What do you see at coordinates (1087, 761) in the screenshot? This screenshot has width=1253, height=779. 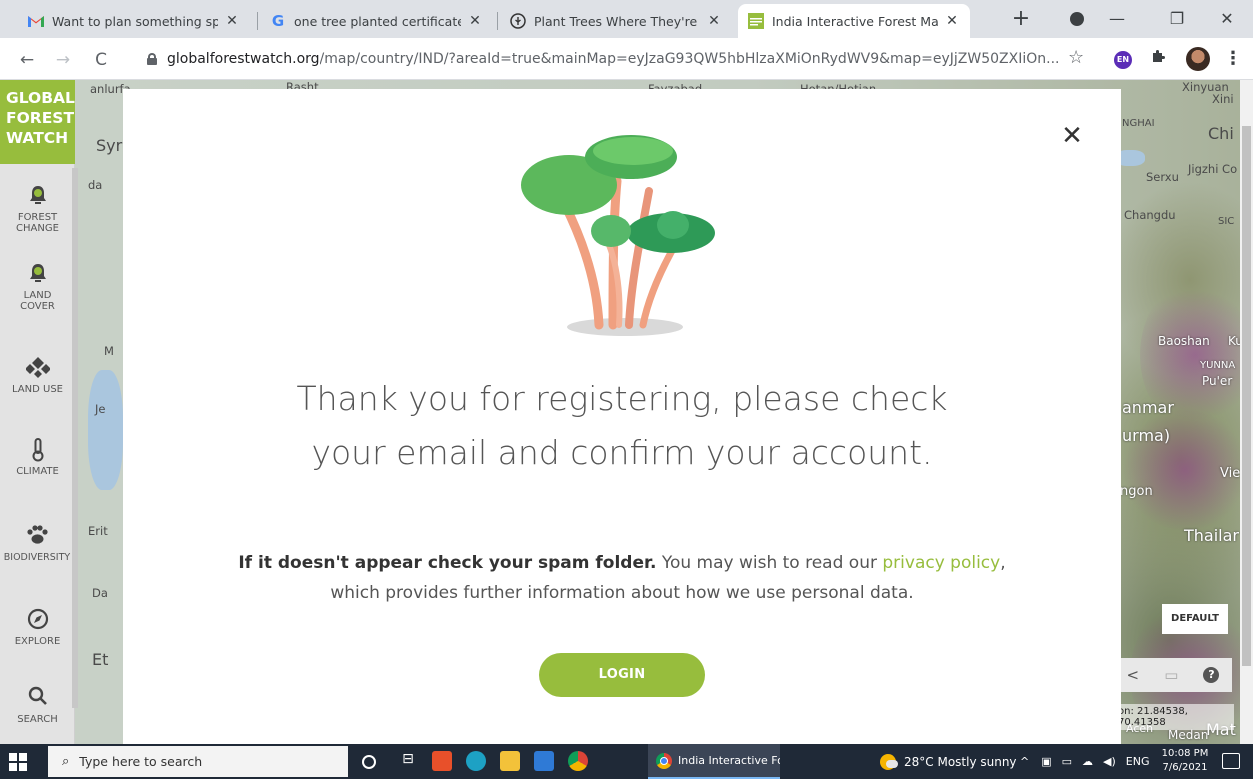 I see `cloud-icon: ☁` at bounding box center [1087, 761].